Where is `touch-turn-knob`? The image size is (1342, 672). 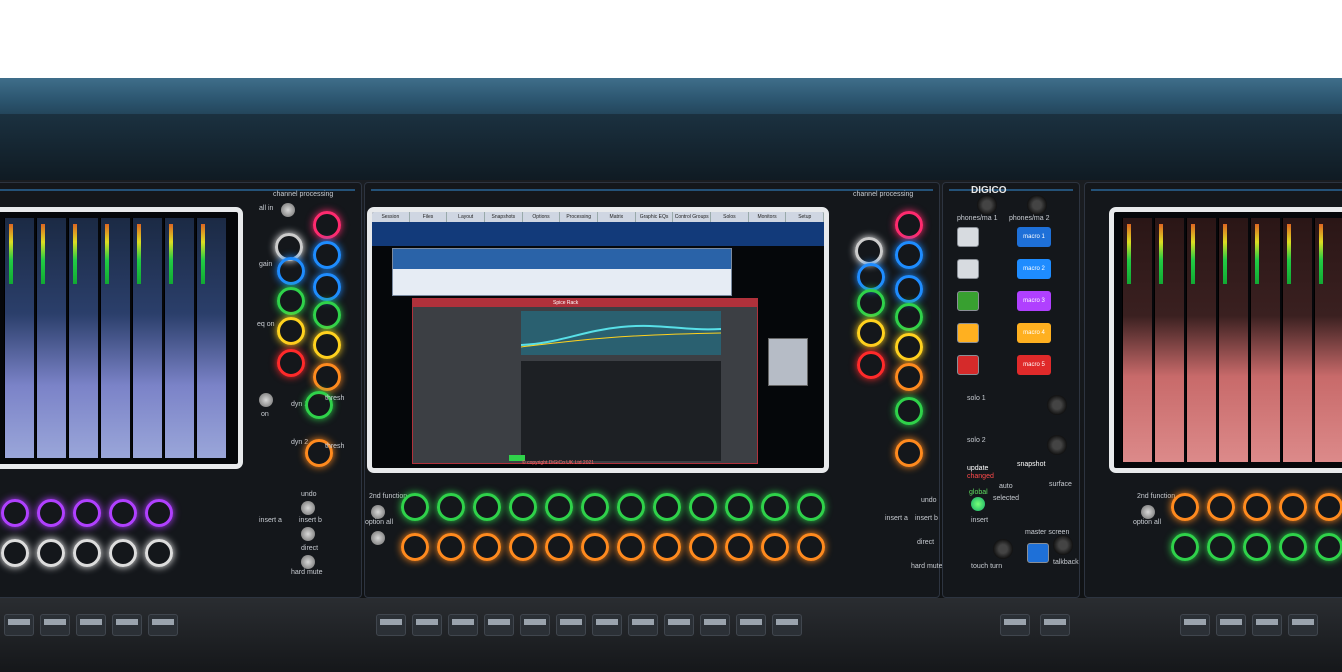
touch-turn-knob is located at coordinates (1003, 549).